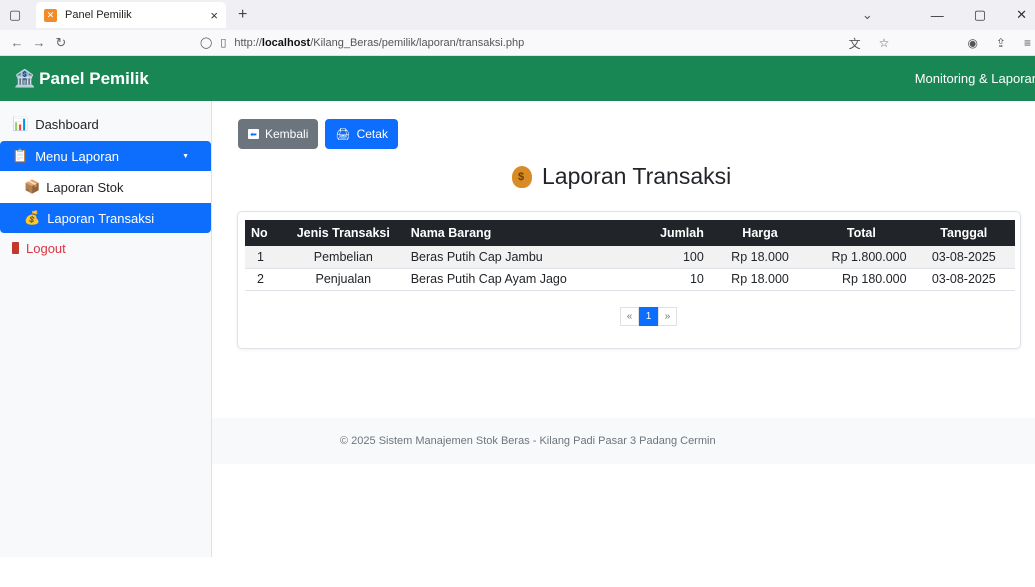  Describe the element at coordinates (50, 15) in the screenshot. I see `xampp-favicon-icon: ✕` at that location.